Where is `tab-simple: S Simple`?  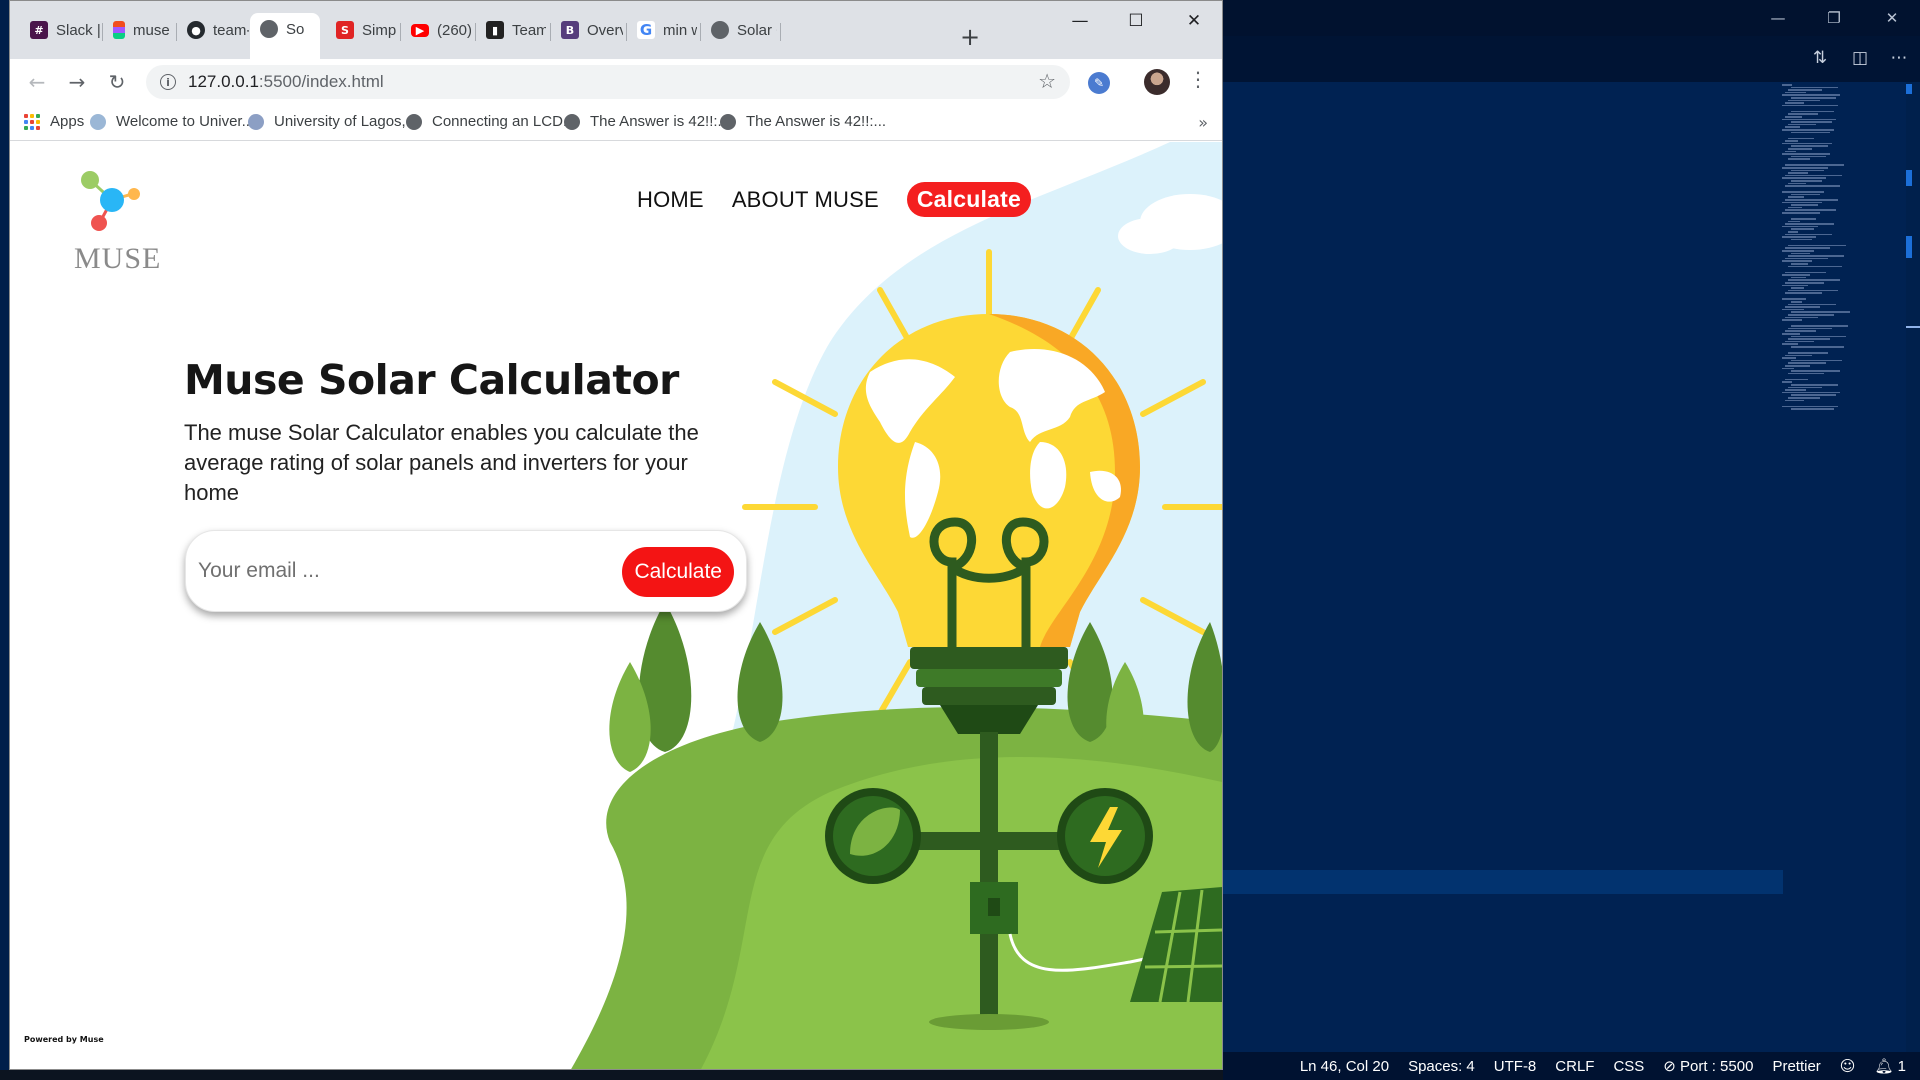 tab-simple: S Simple is located at coordinates (361, 30).